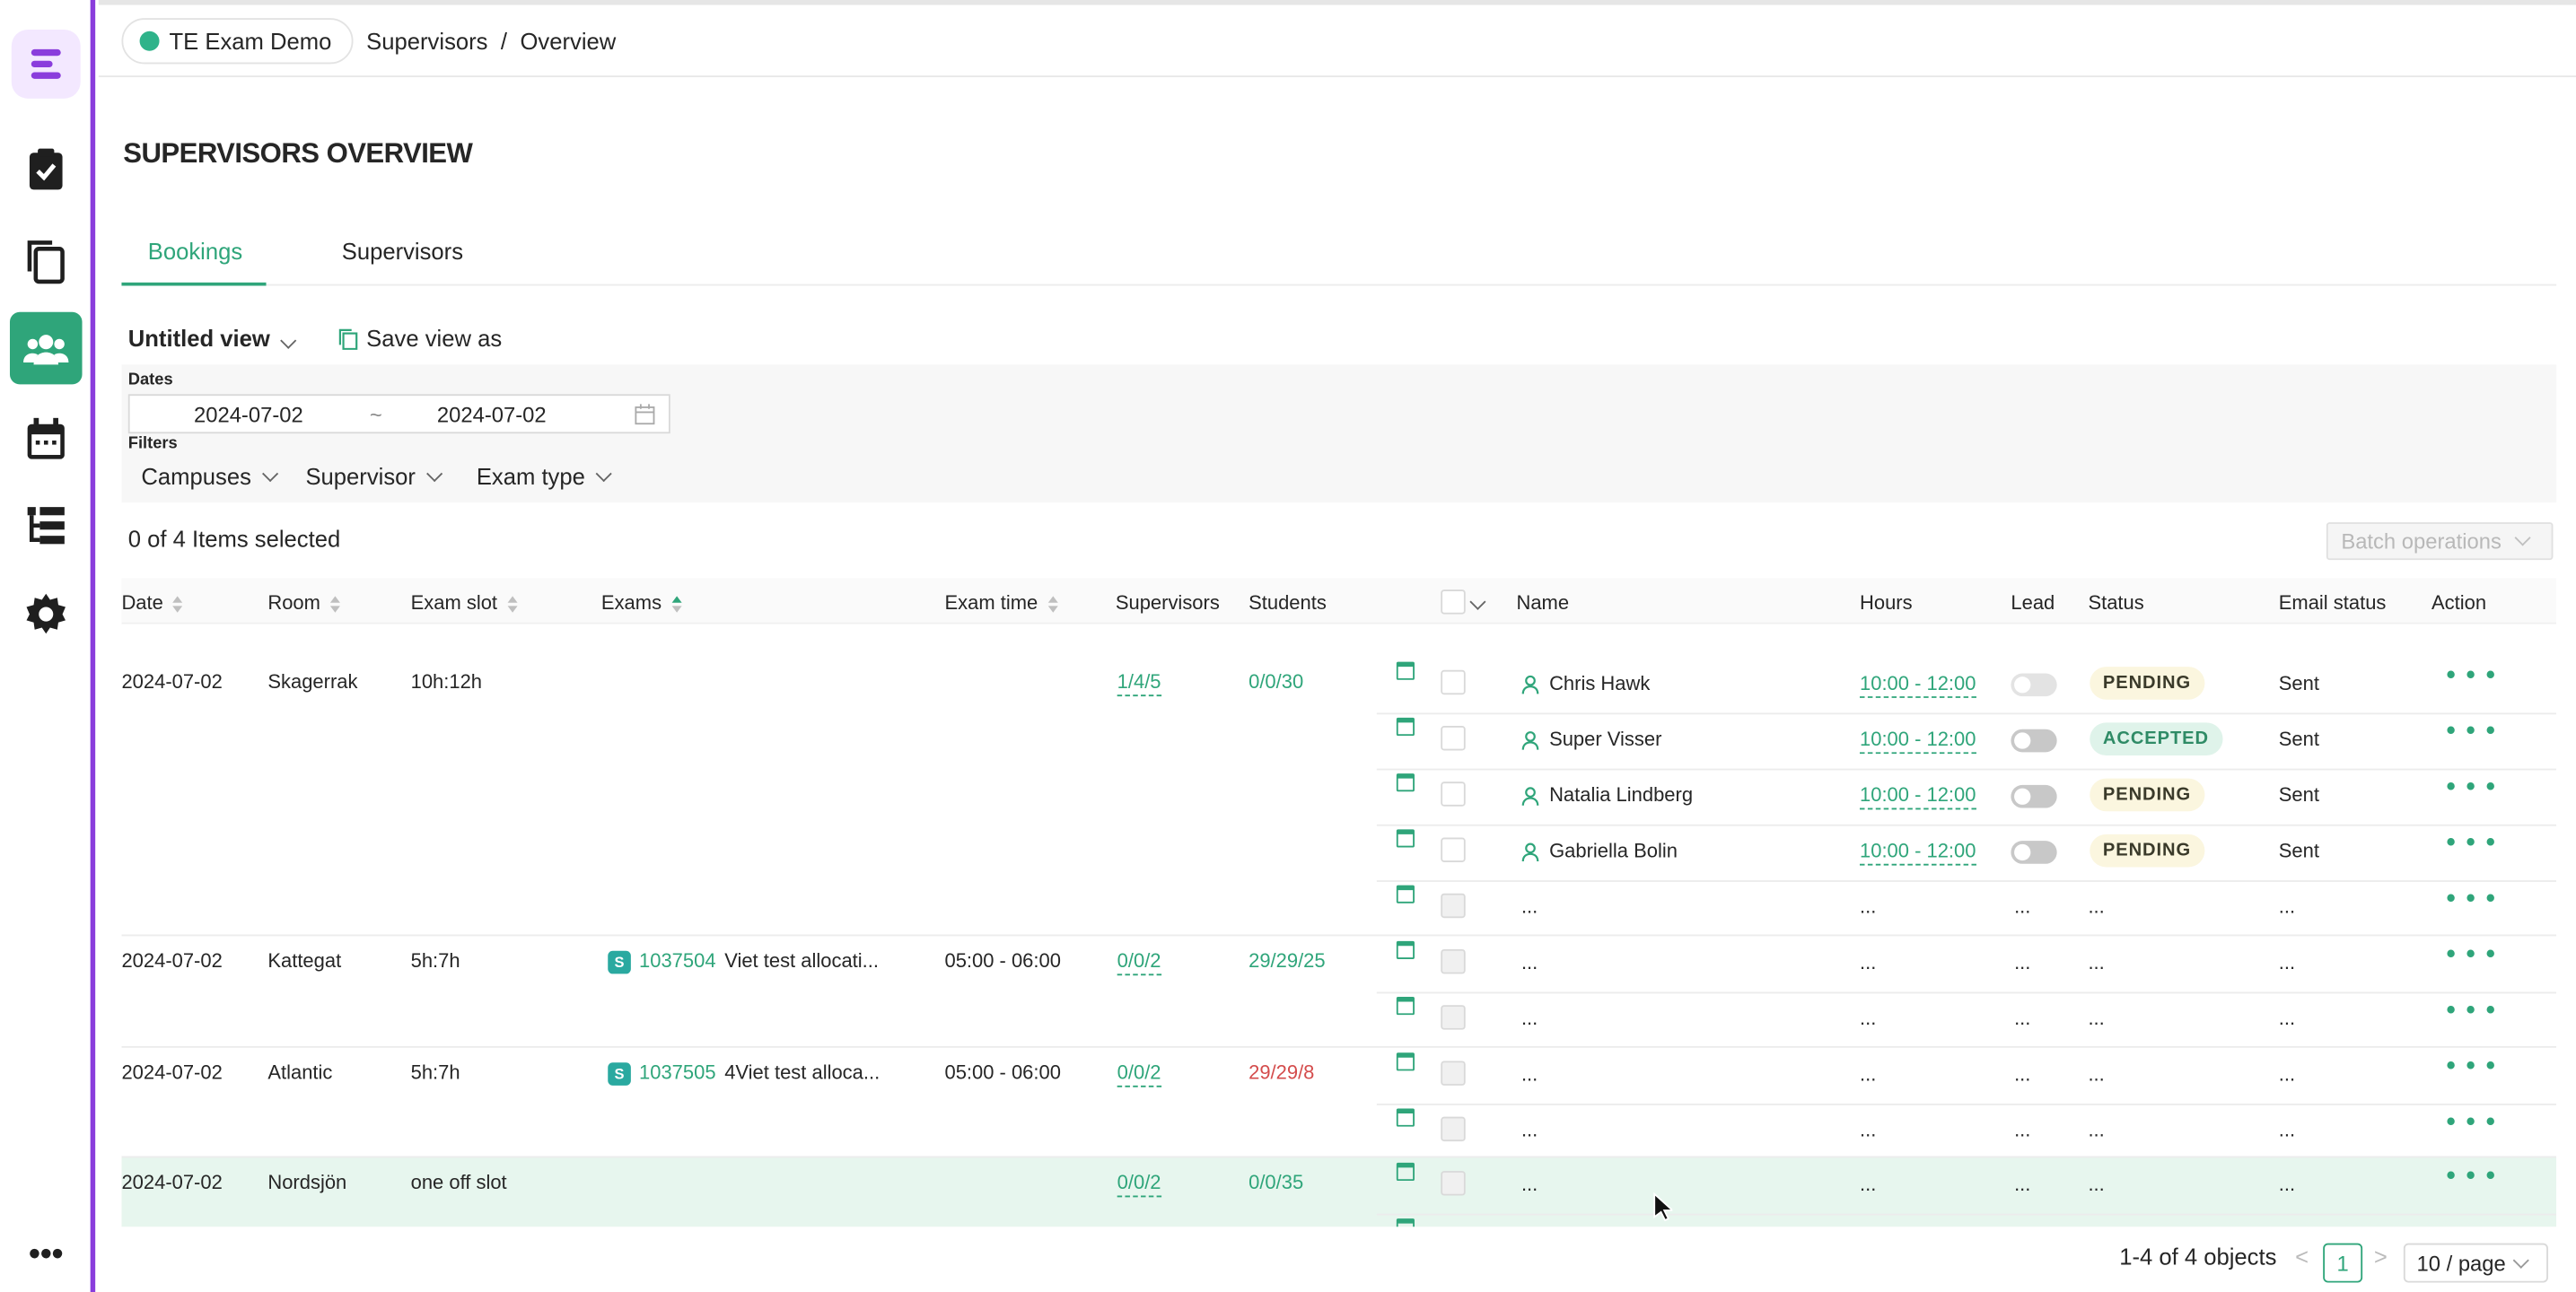 The height and width of the screenshot is (1292, 2576). I want to click on gear-icon, so click(46, 614).